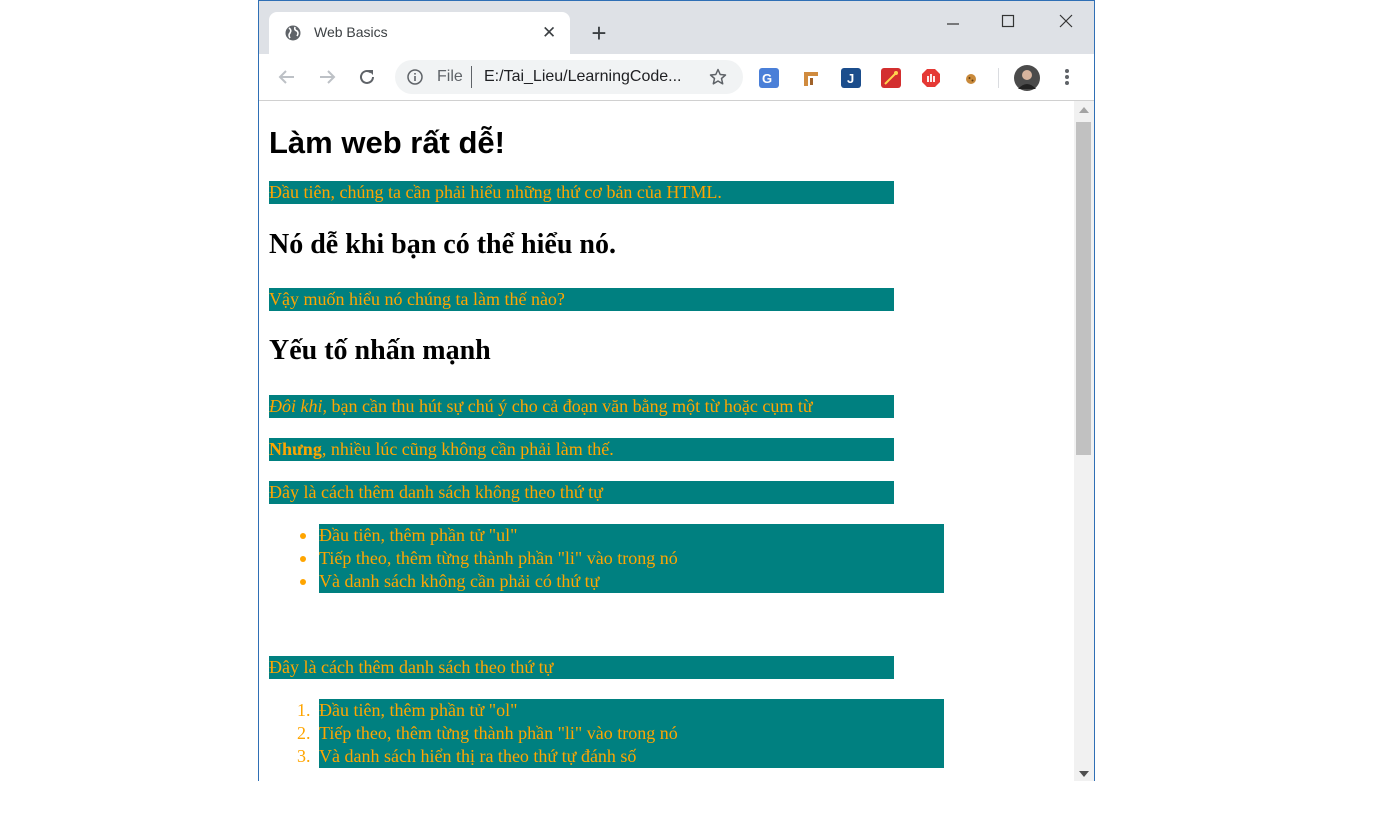 The width and height of the screenshot is (1385, 813). Describe the element at coordinates (676, 27) in the screenshot. I see `tab-bar: Web Basics ✕ +` at that location.